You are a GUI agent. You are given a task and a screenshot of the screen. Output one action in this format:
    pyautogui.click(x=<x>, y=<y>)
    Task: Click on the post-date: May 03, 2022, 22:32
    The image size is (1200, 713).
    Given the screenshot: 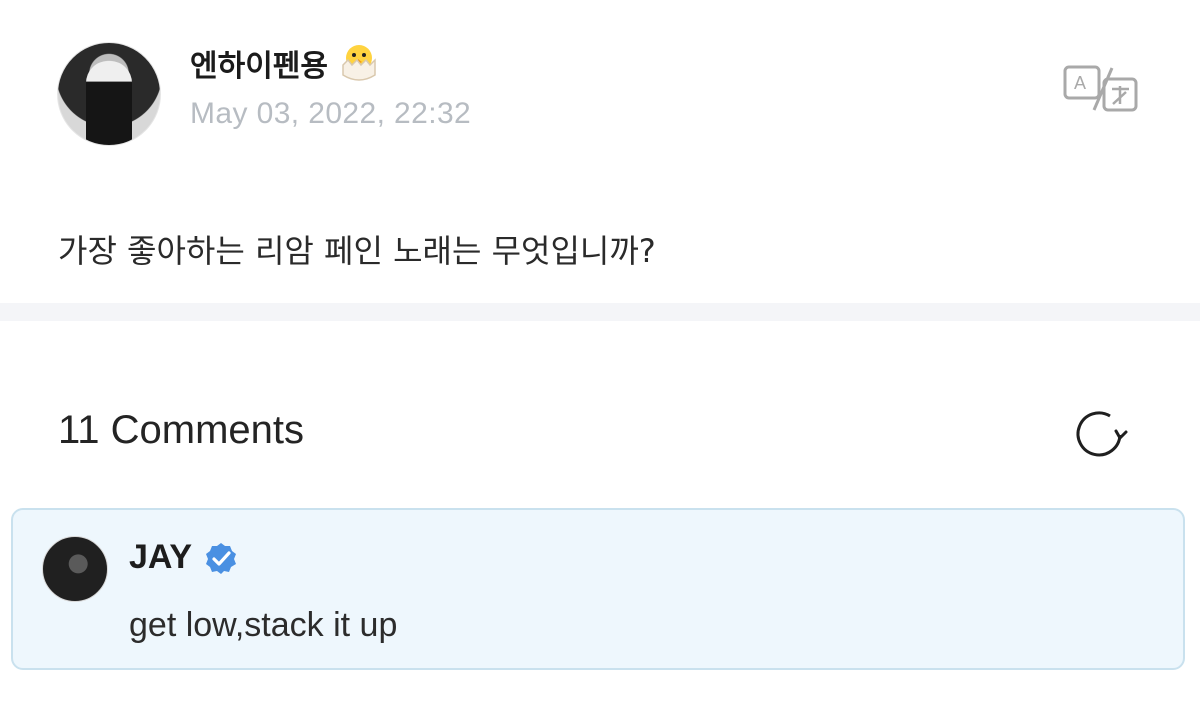 What is the action you would take?
    pyautogui.click(x=331, y=113)
    